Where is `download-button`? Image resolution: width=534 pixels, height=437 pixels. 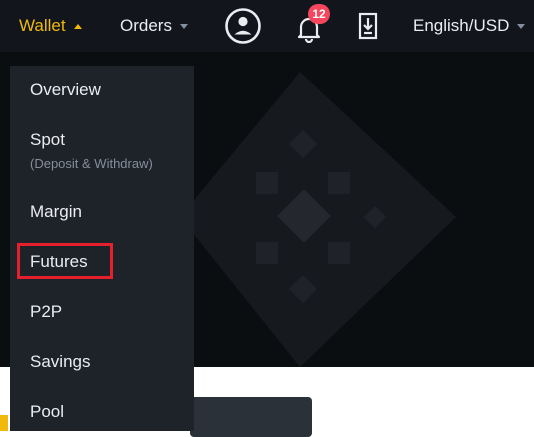
download-button is located at coordinates (368, 26).